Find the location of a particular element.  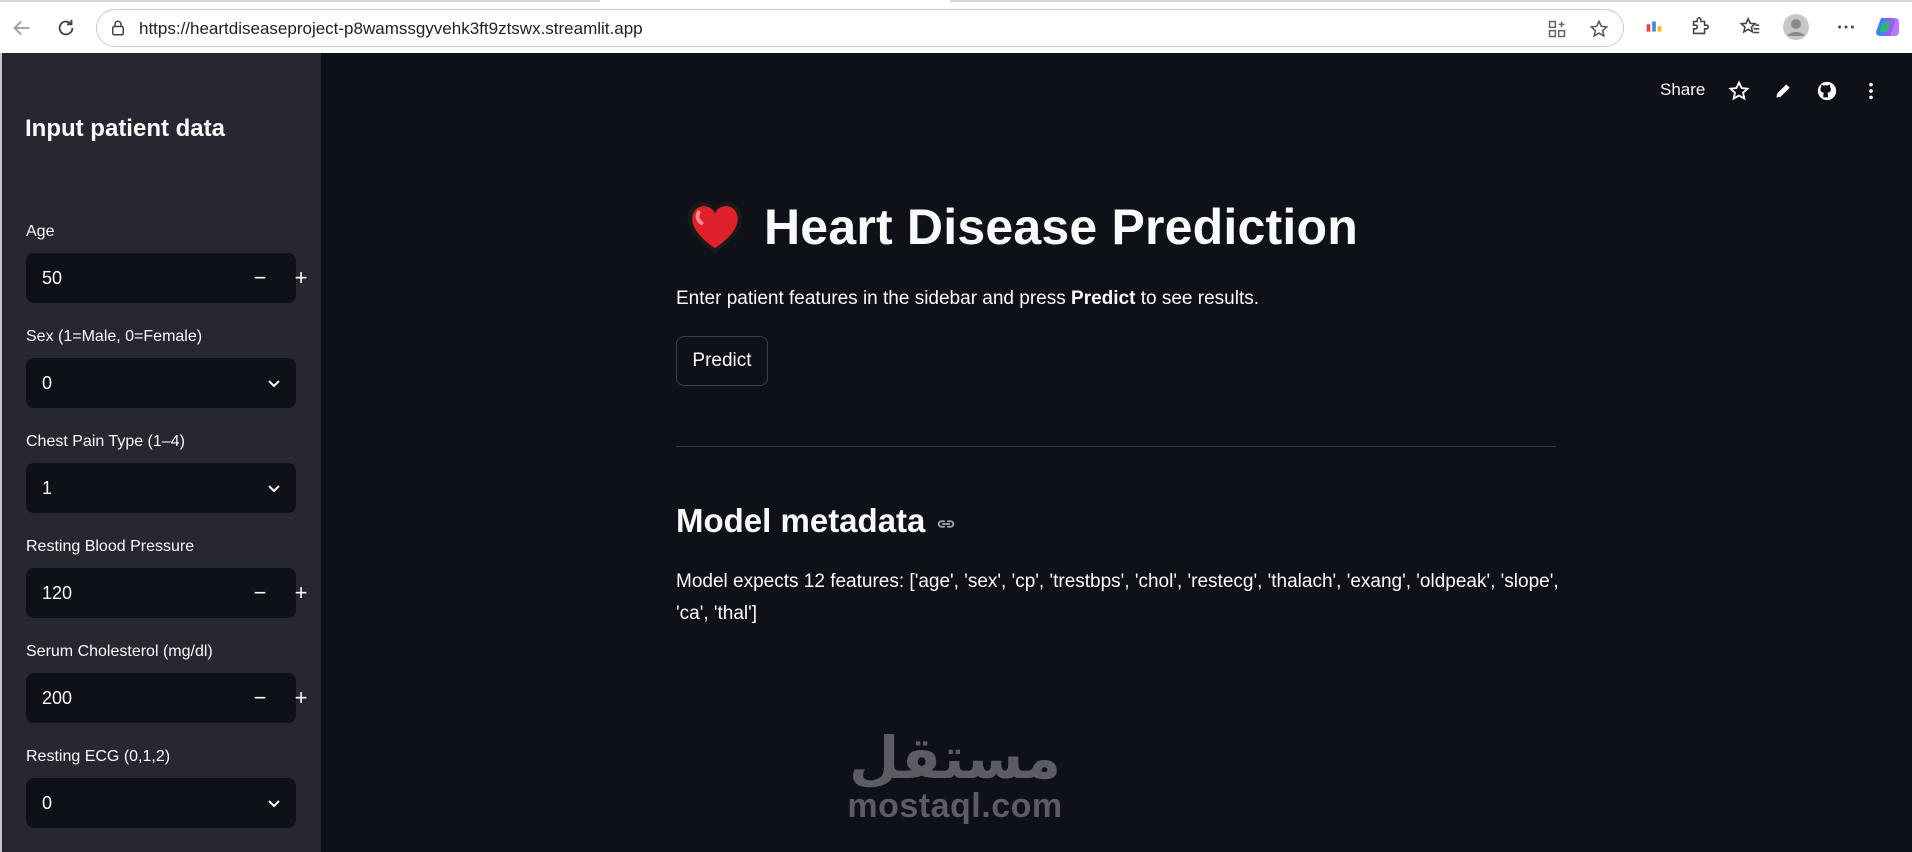

cholesterol-input: 200 − + is located at coordinates (166, 698).